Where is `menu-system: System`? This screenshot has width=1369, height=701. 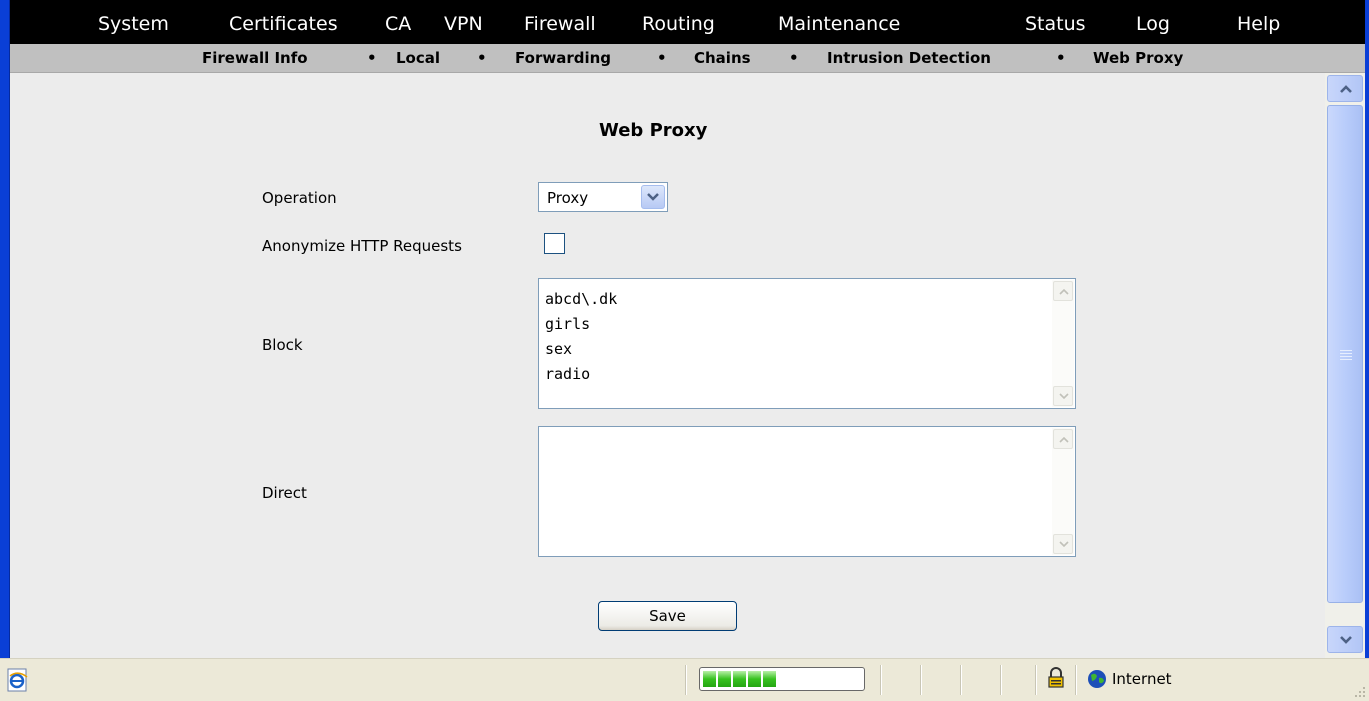 menu-system: System is located at coordinates (133, 24).